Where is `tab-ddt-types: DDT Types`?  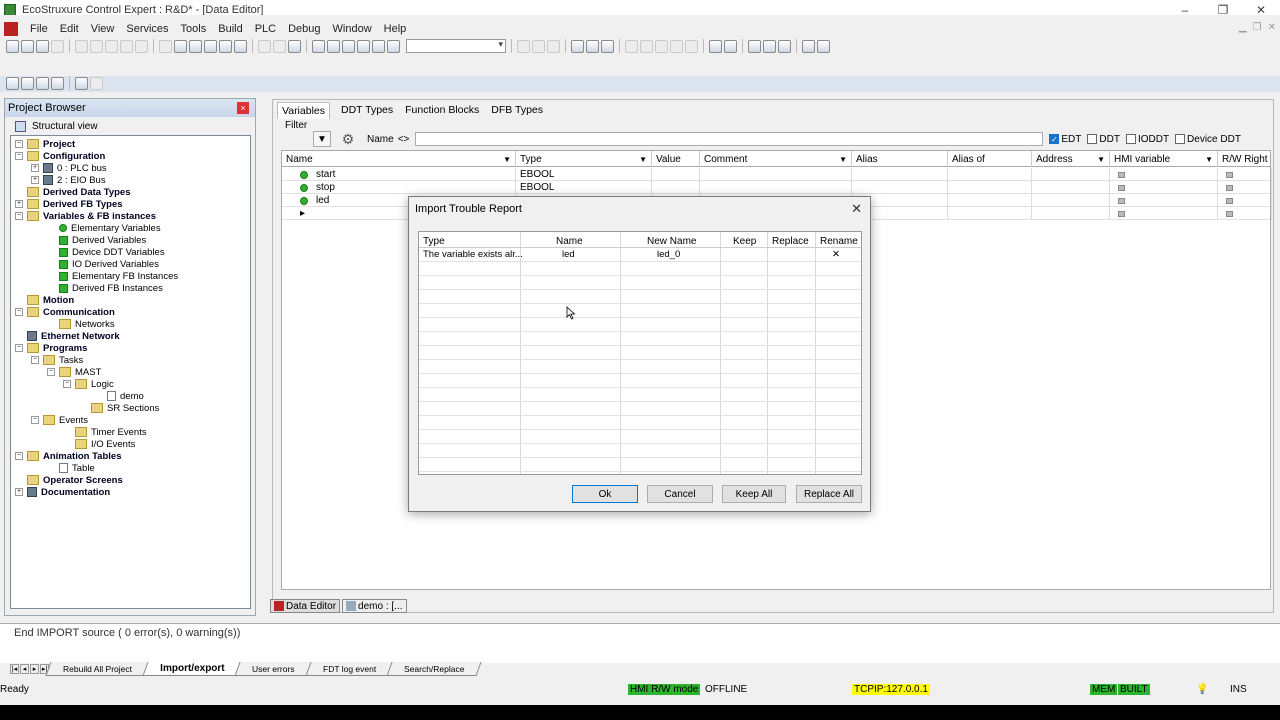 tab-ddt-types: DDT Types is located at coordinates (367, 110).